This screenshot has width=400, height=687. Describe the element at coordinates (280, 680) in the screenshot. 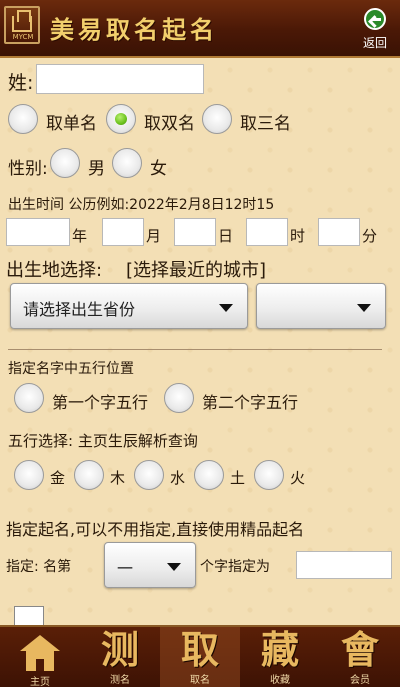

I see `tab-favorites-label: 收藏` at that location.